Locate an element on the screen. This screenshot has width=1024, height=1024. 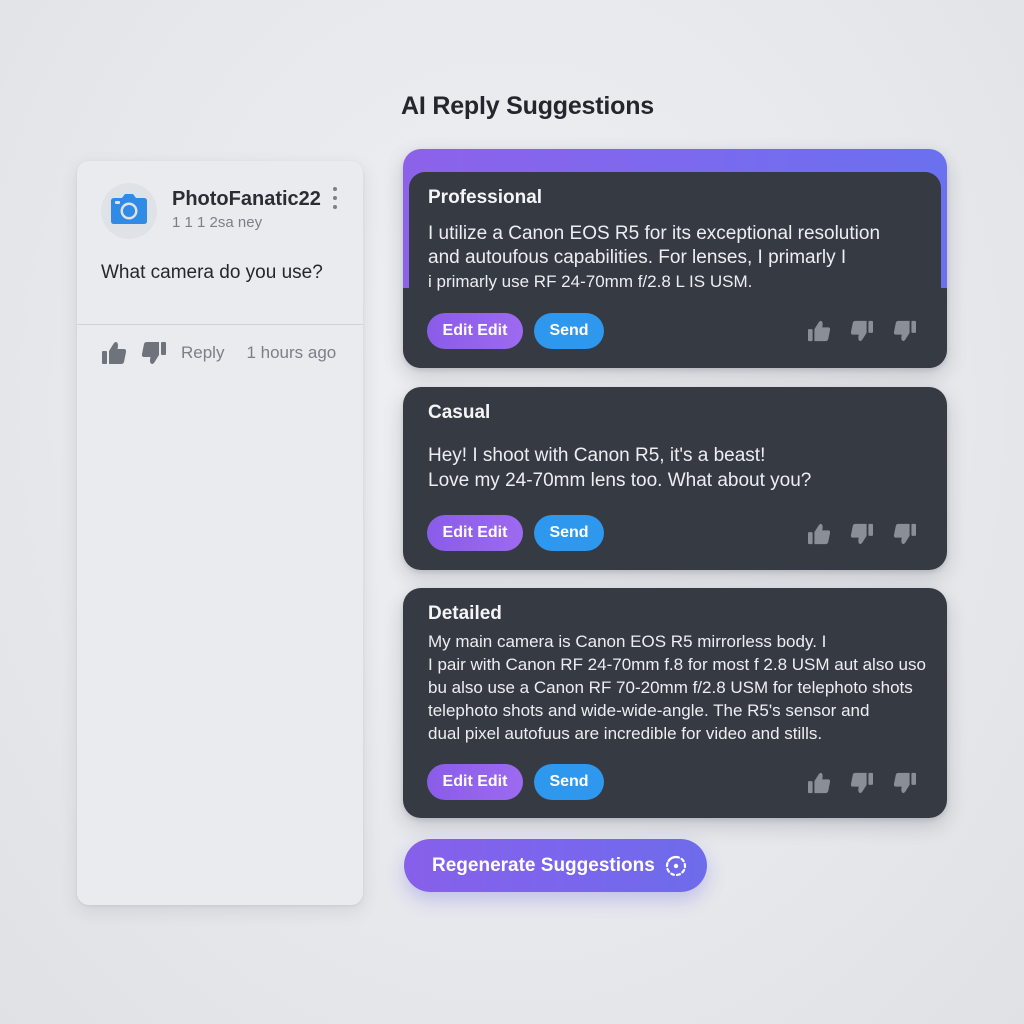
divider is located at coordinates (220, 324).